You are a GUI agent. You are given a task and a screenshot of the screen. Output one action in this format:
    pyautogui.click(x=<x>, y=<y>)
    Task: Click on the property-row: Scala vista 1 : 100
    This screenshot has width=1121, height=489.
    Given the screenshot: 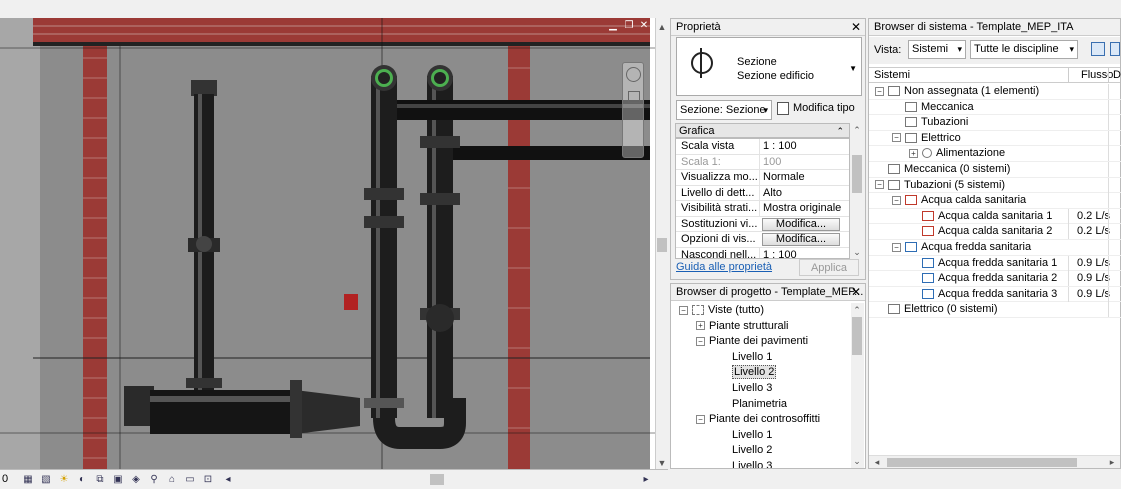 What is the action you would take?
    pyautogui.click(x=762, y=147)
    